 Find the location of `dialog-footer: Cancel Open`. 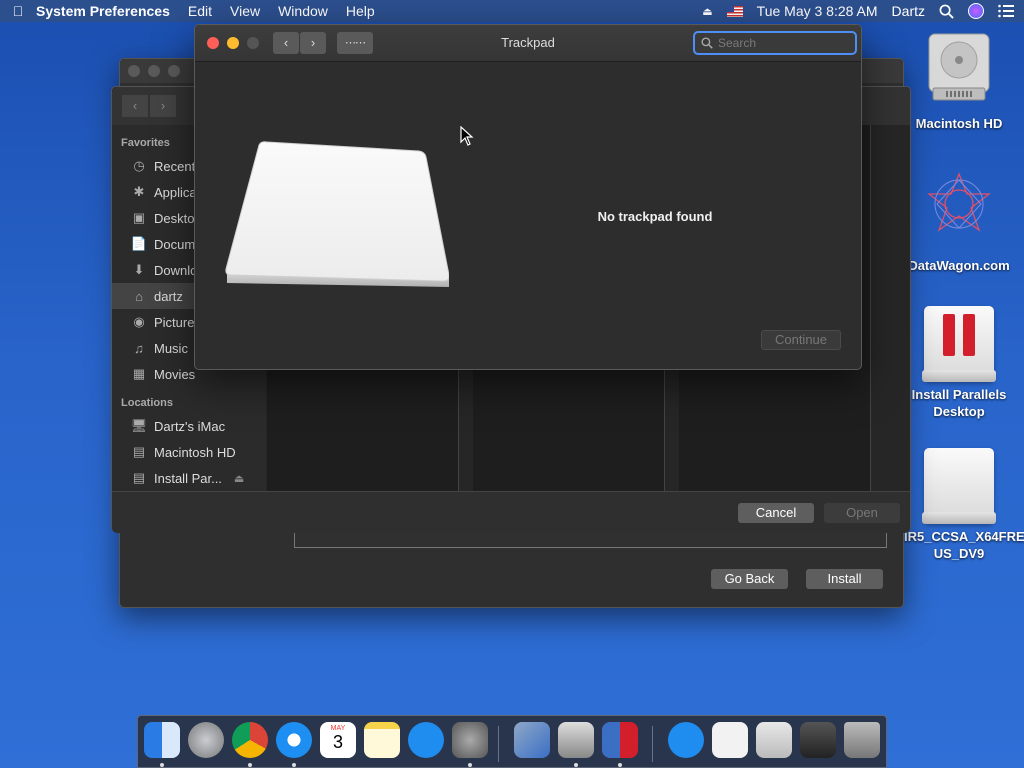

dialog-footer: Cancel Open is located at coordinates (511, 512).